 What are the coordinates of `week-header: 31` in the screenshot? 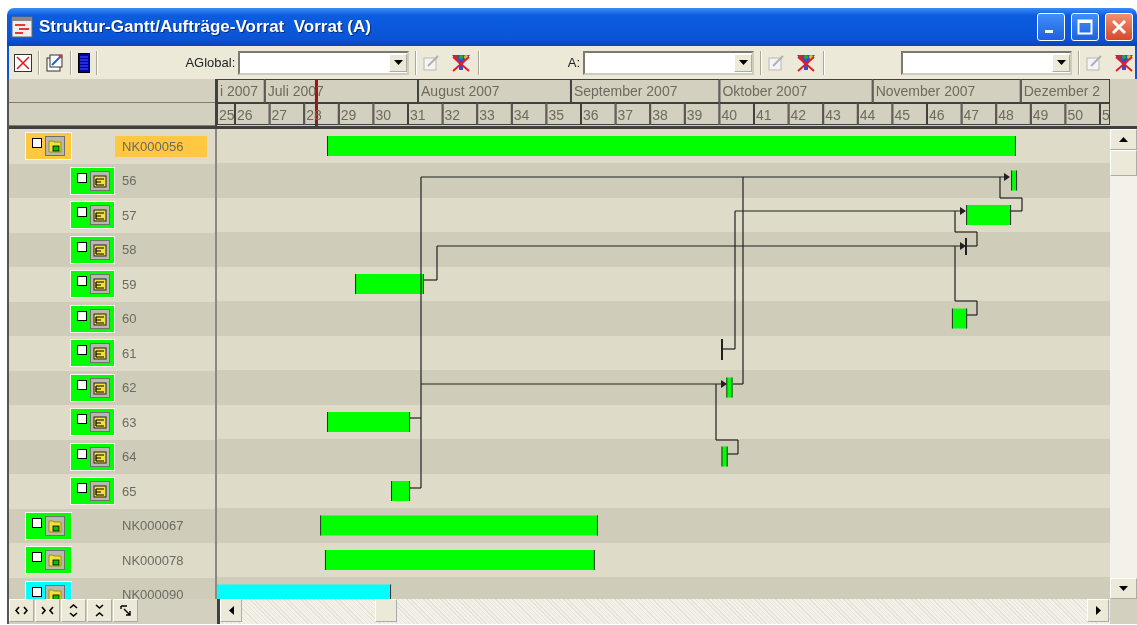 It's located at (425, 114).